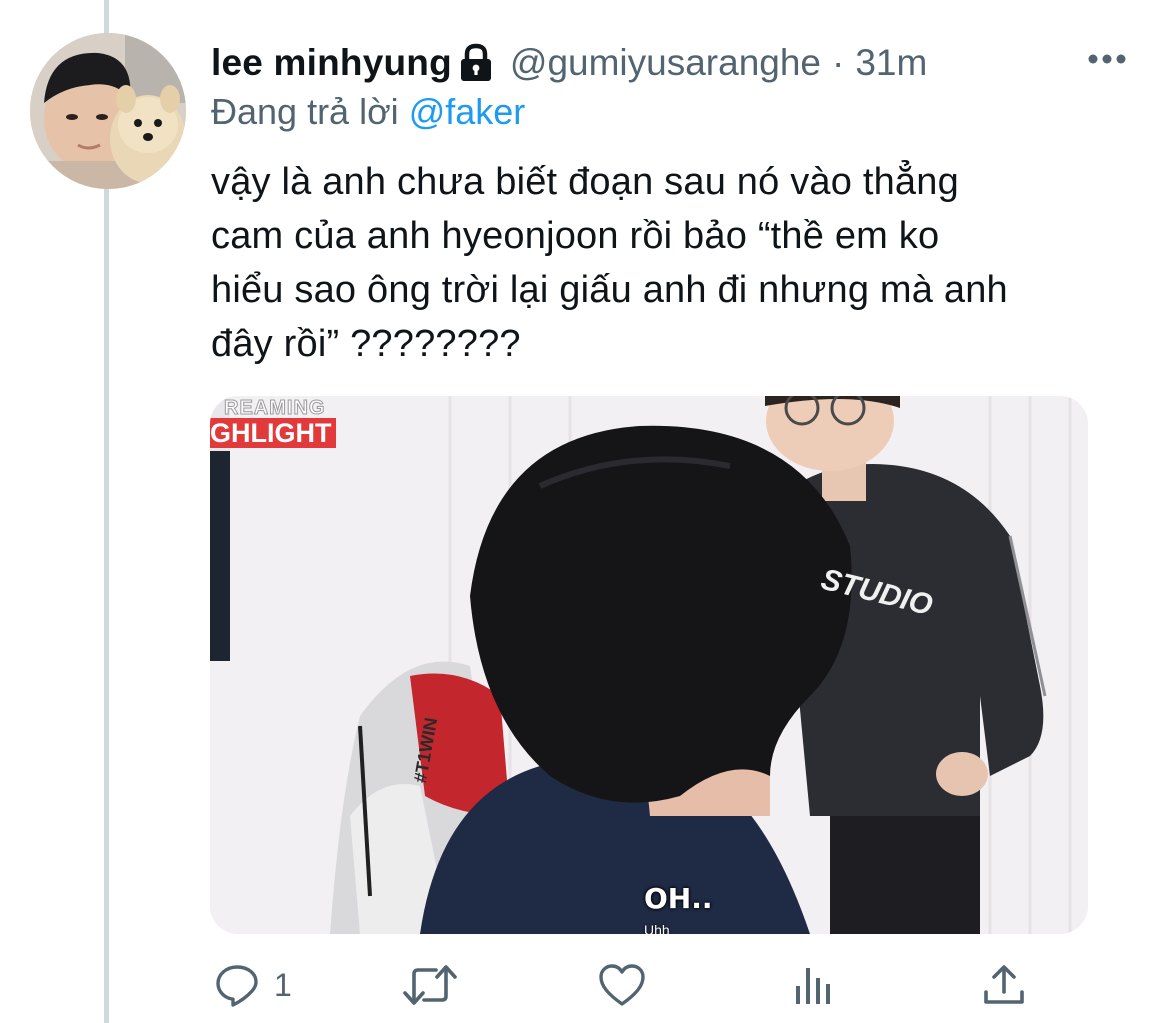  Describe the element at coordinates (331, 63) in the screenshot. I see `display-name: lee minhyung` at that location.